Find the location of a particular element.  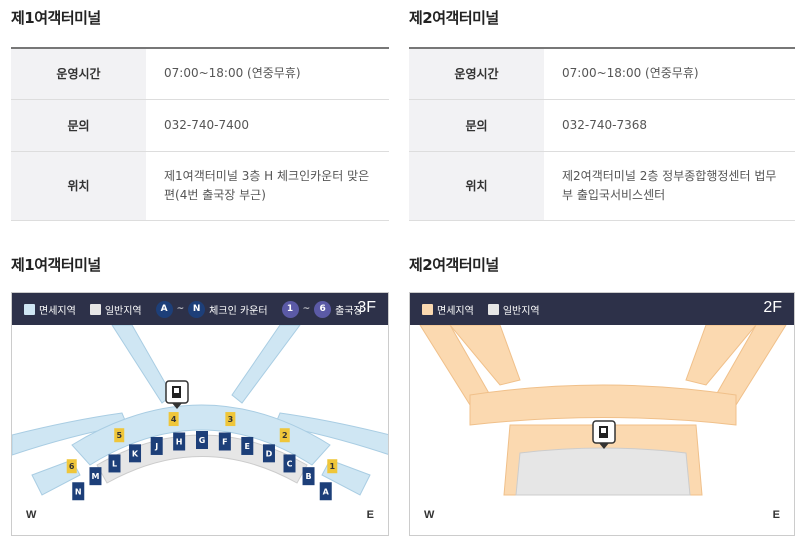

table-row: 문의 032-740-7400 is located at coordinates (200, 125).